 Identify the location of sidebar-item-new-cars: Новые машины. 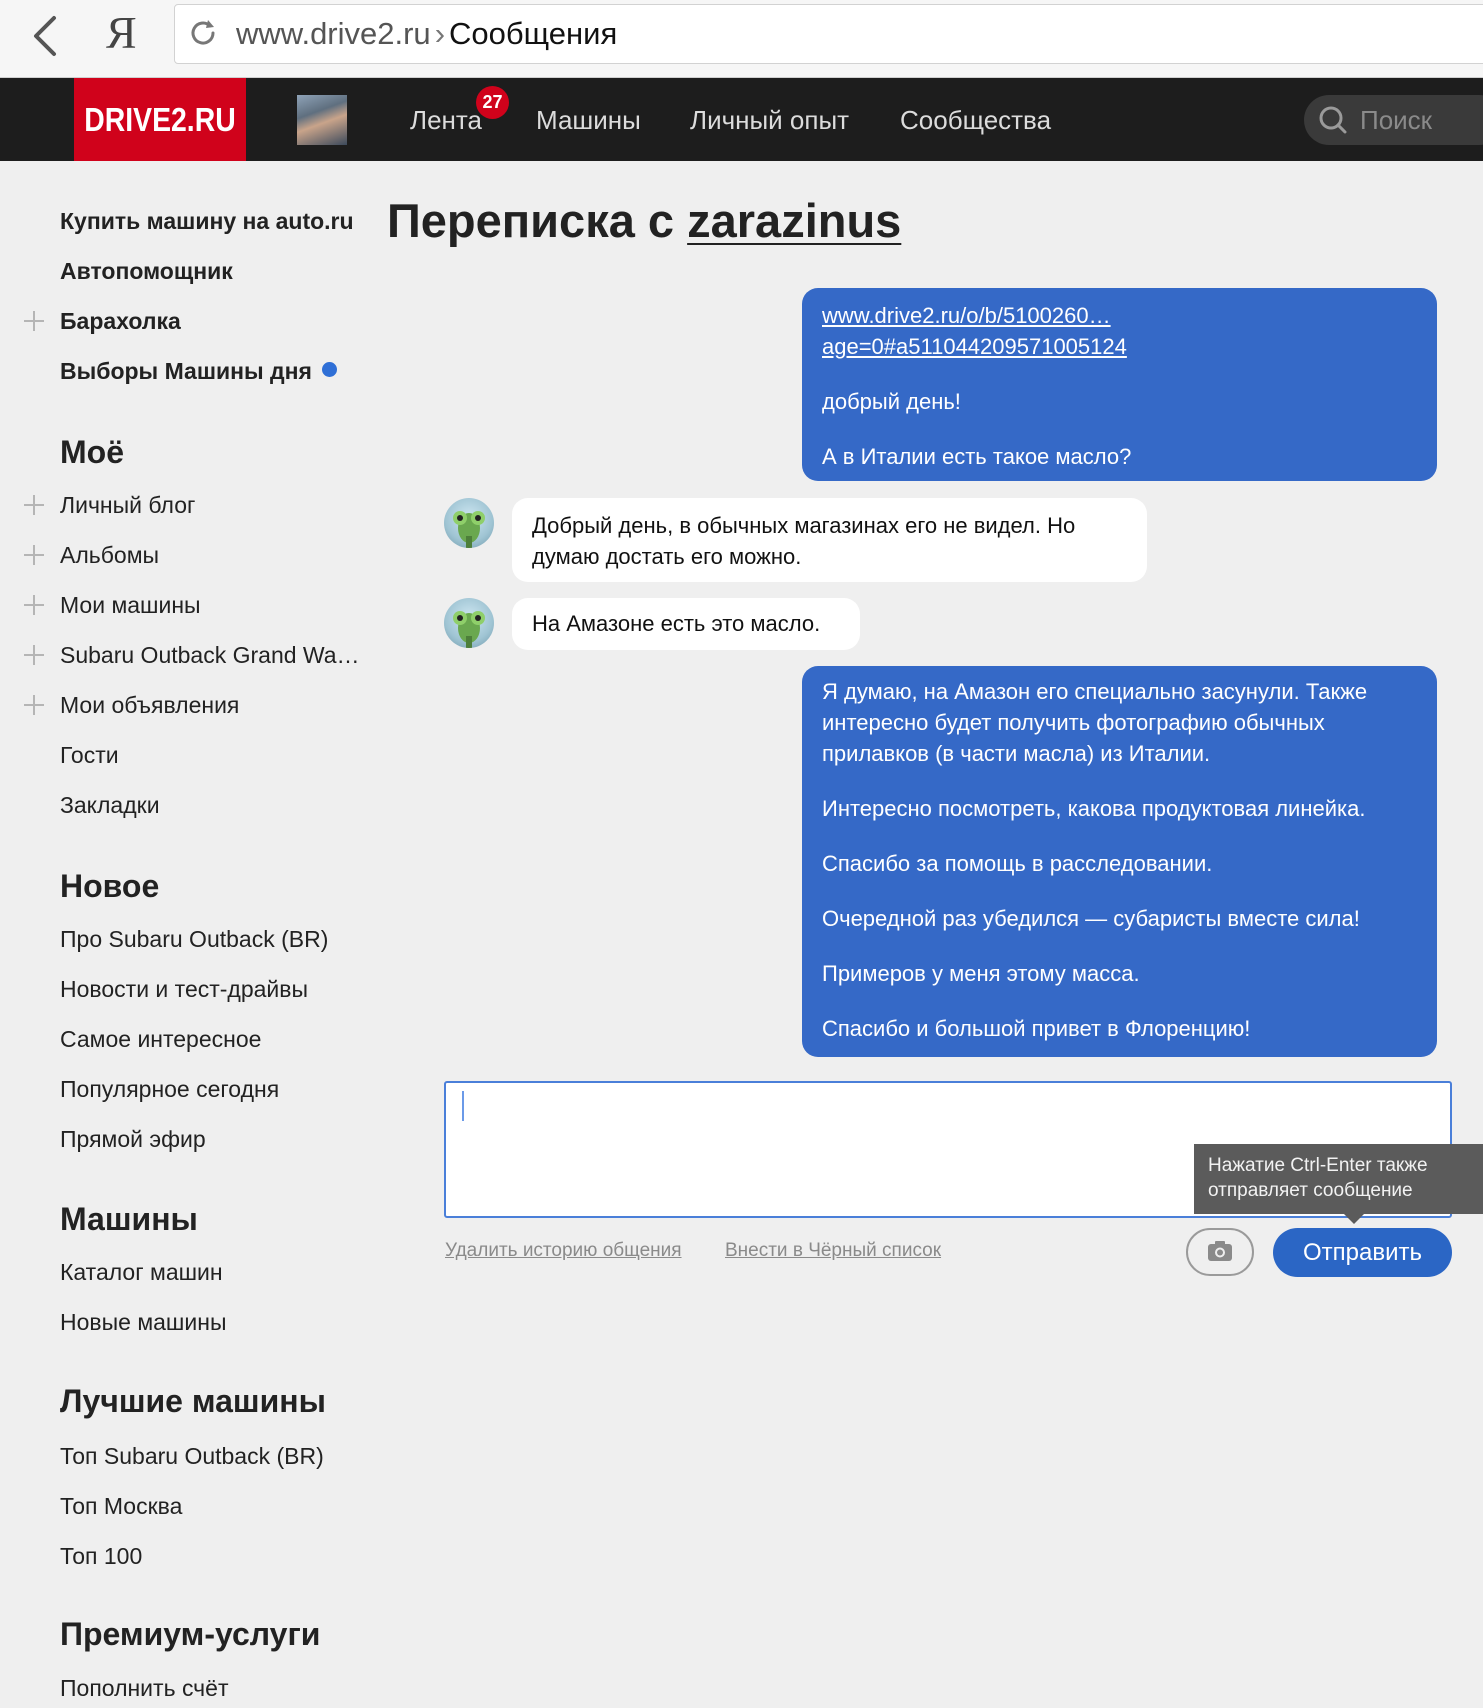
(143, 1322).